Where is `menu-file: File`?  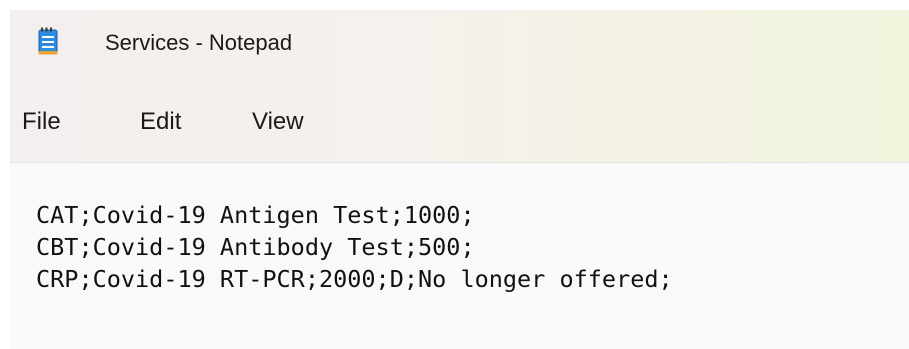 menu-file: File is located at coordinates (41, 122).